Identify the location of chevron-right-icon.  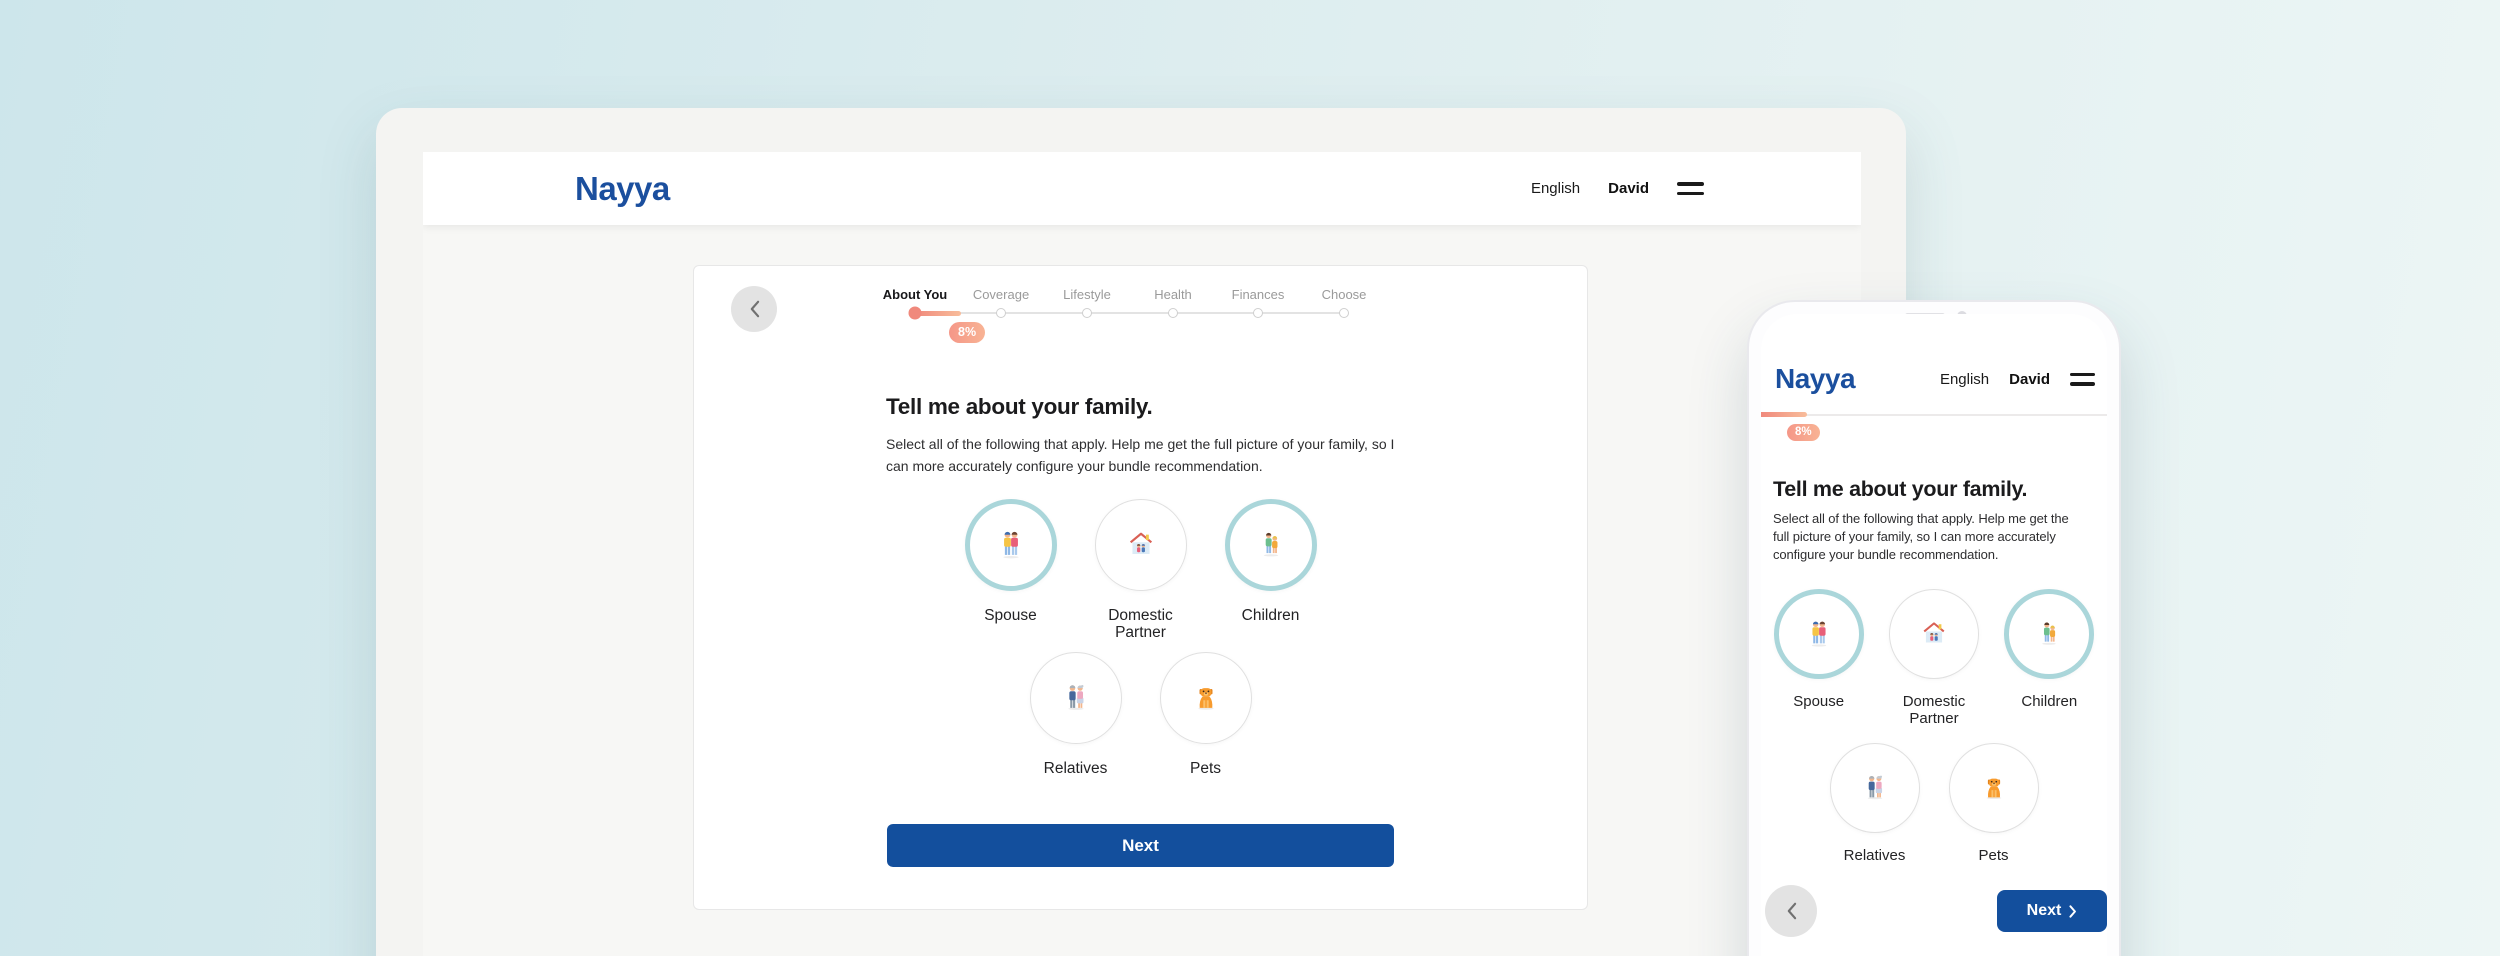
(2073, 911).